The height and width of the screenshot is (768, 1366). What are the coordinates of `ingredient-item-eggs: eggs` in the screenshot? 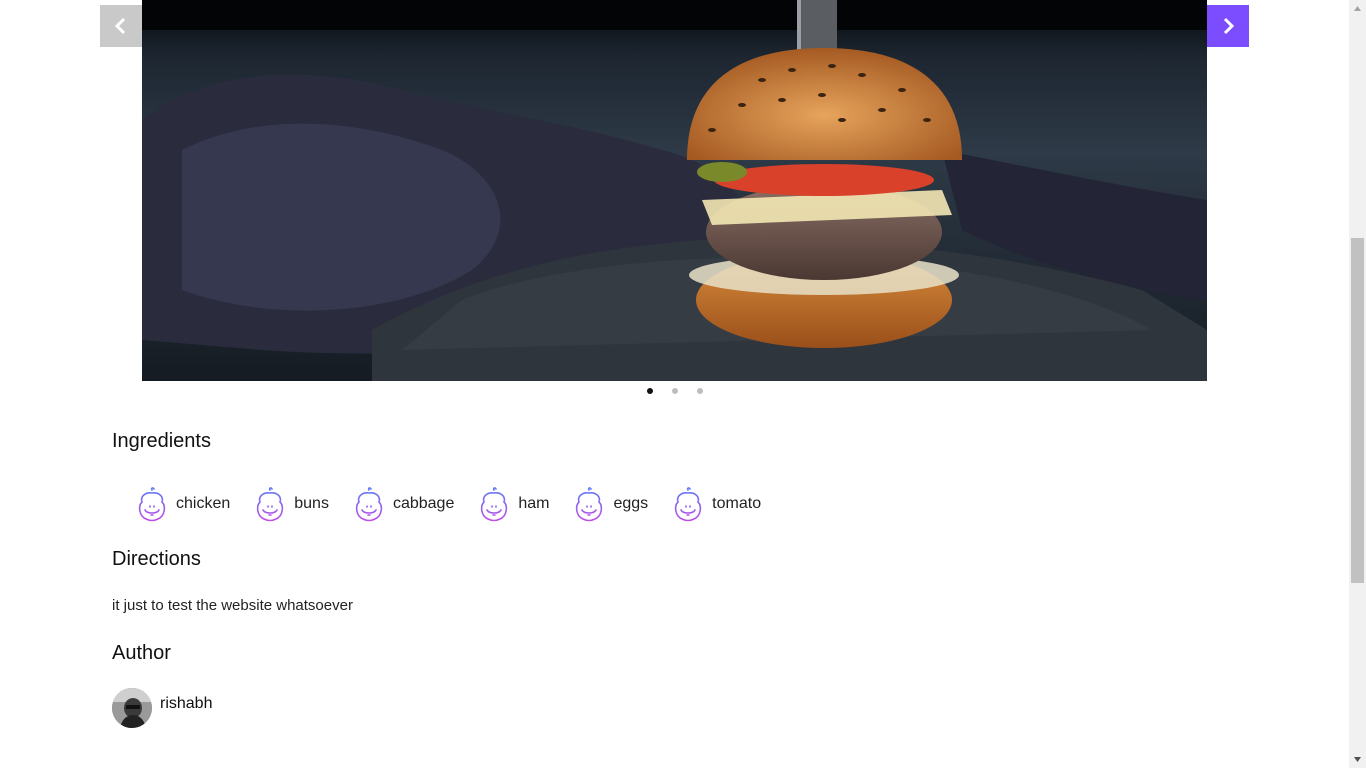 It's located at (609, 504).